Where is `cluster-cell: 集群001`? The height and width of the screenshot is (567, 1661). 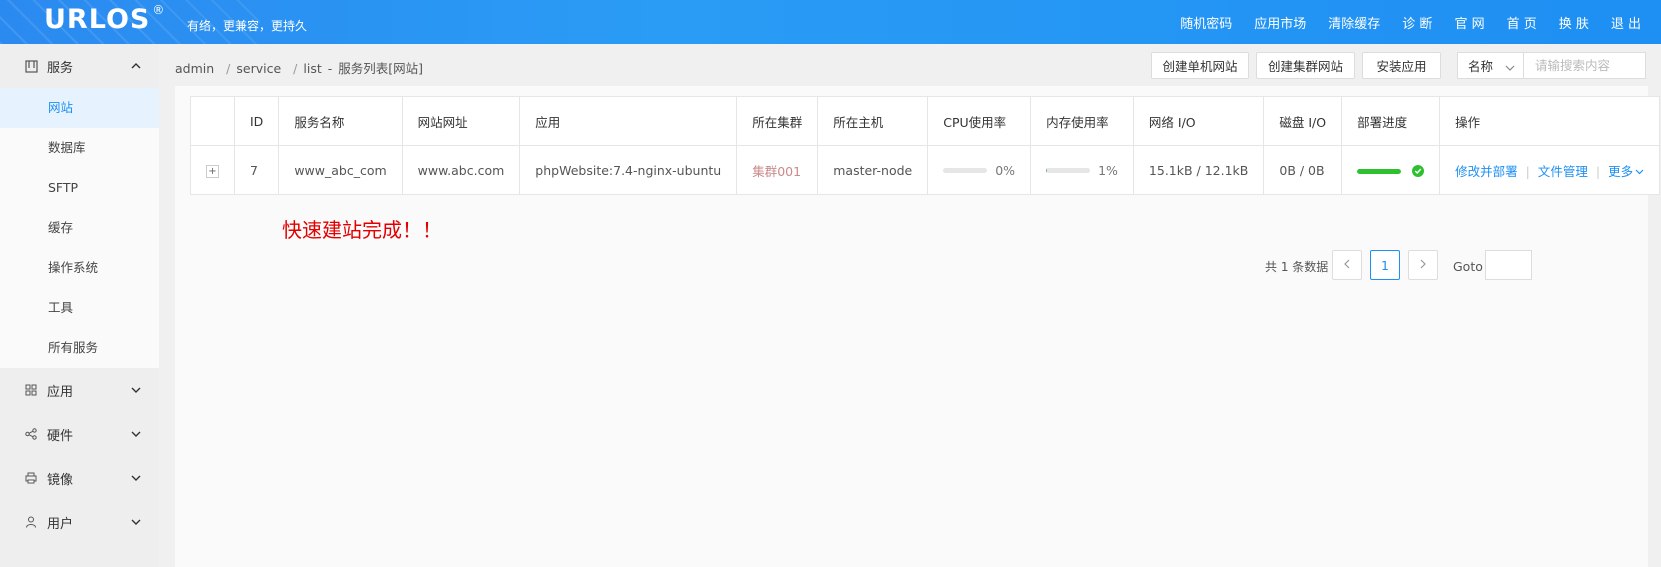
cluster-cell: 集群001 is located at coordinates (777, 170).